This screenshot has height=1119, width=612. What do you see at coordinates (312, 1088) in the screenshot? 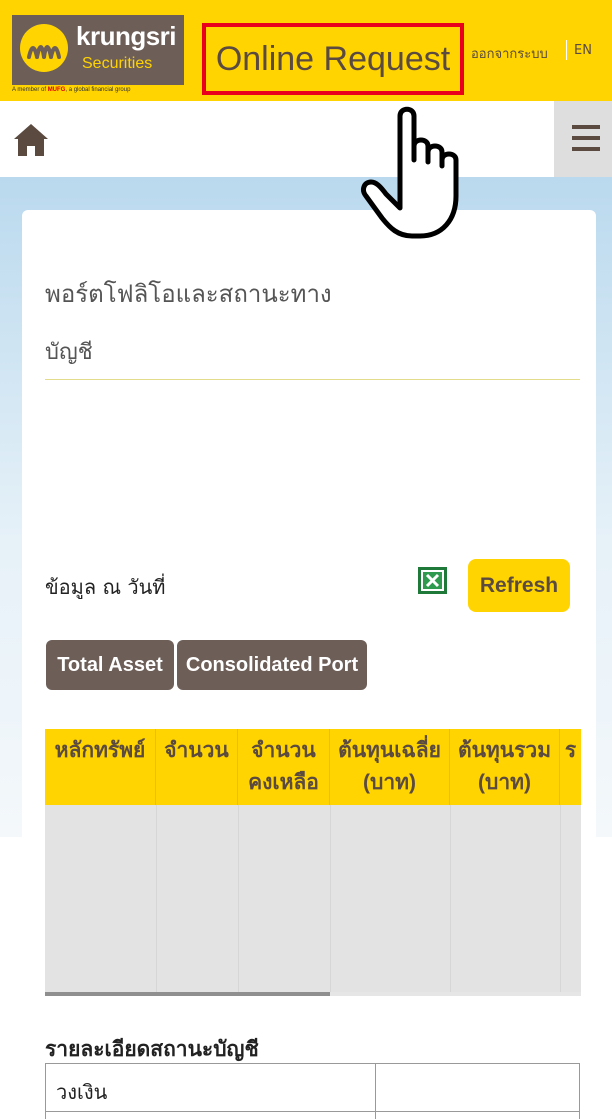
I see `table-row: วงเงิน` at bounding box center [312, 1088].